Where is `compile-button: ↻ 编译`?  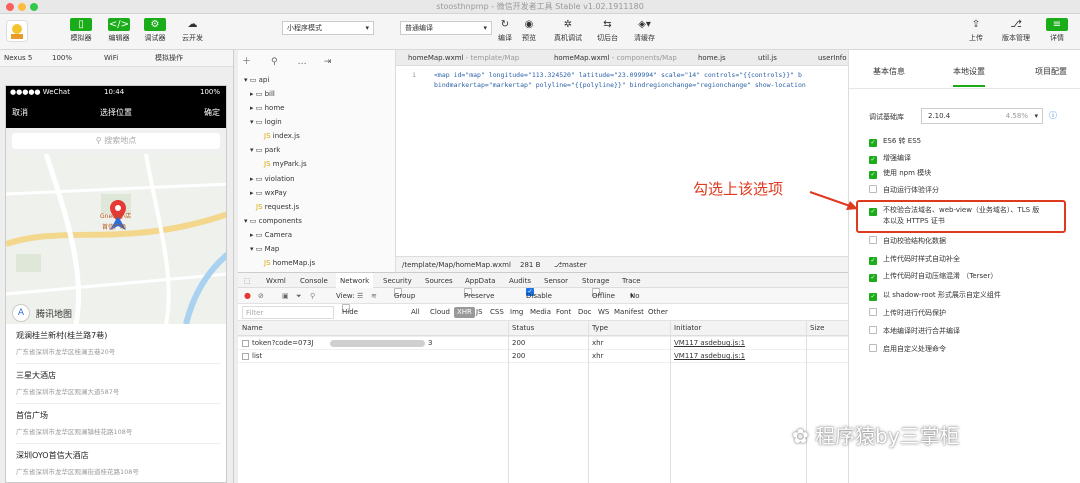
compile-button: ↻ 编译 is located at coordinates (505, 30).